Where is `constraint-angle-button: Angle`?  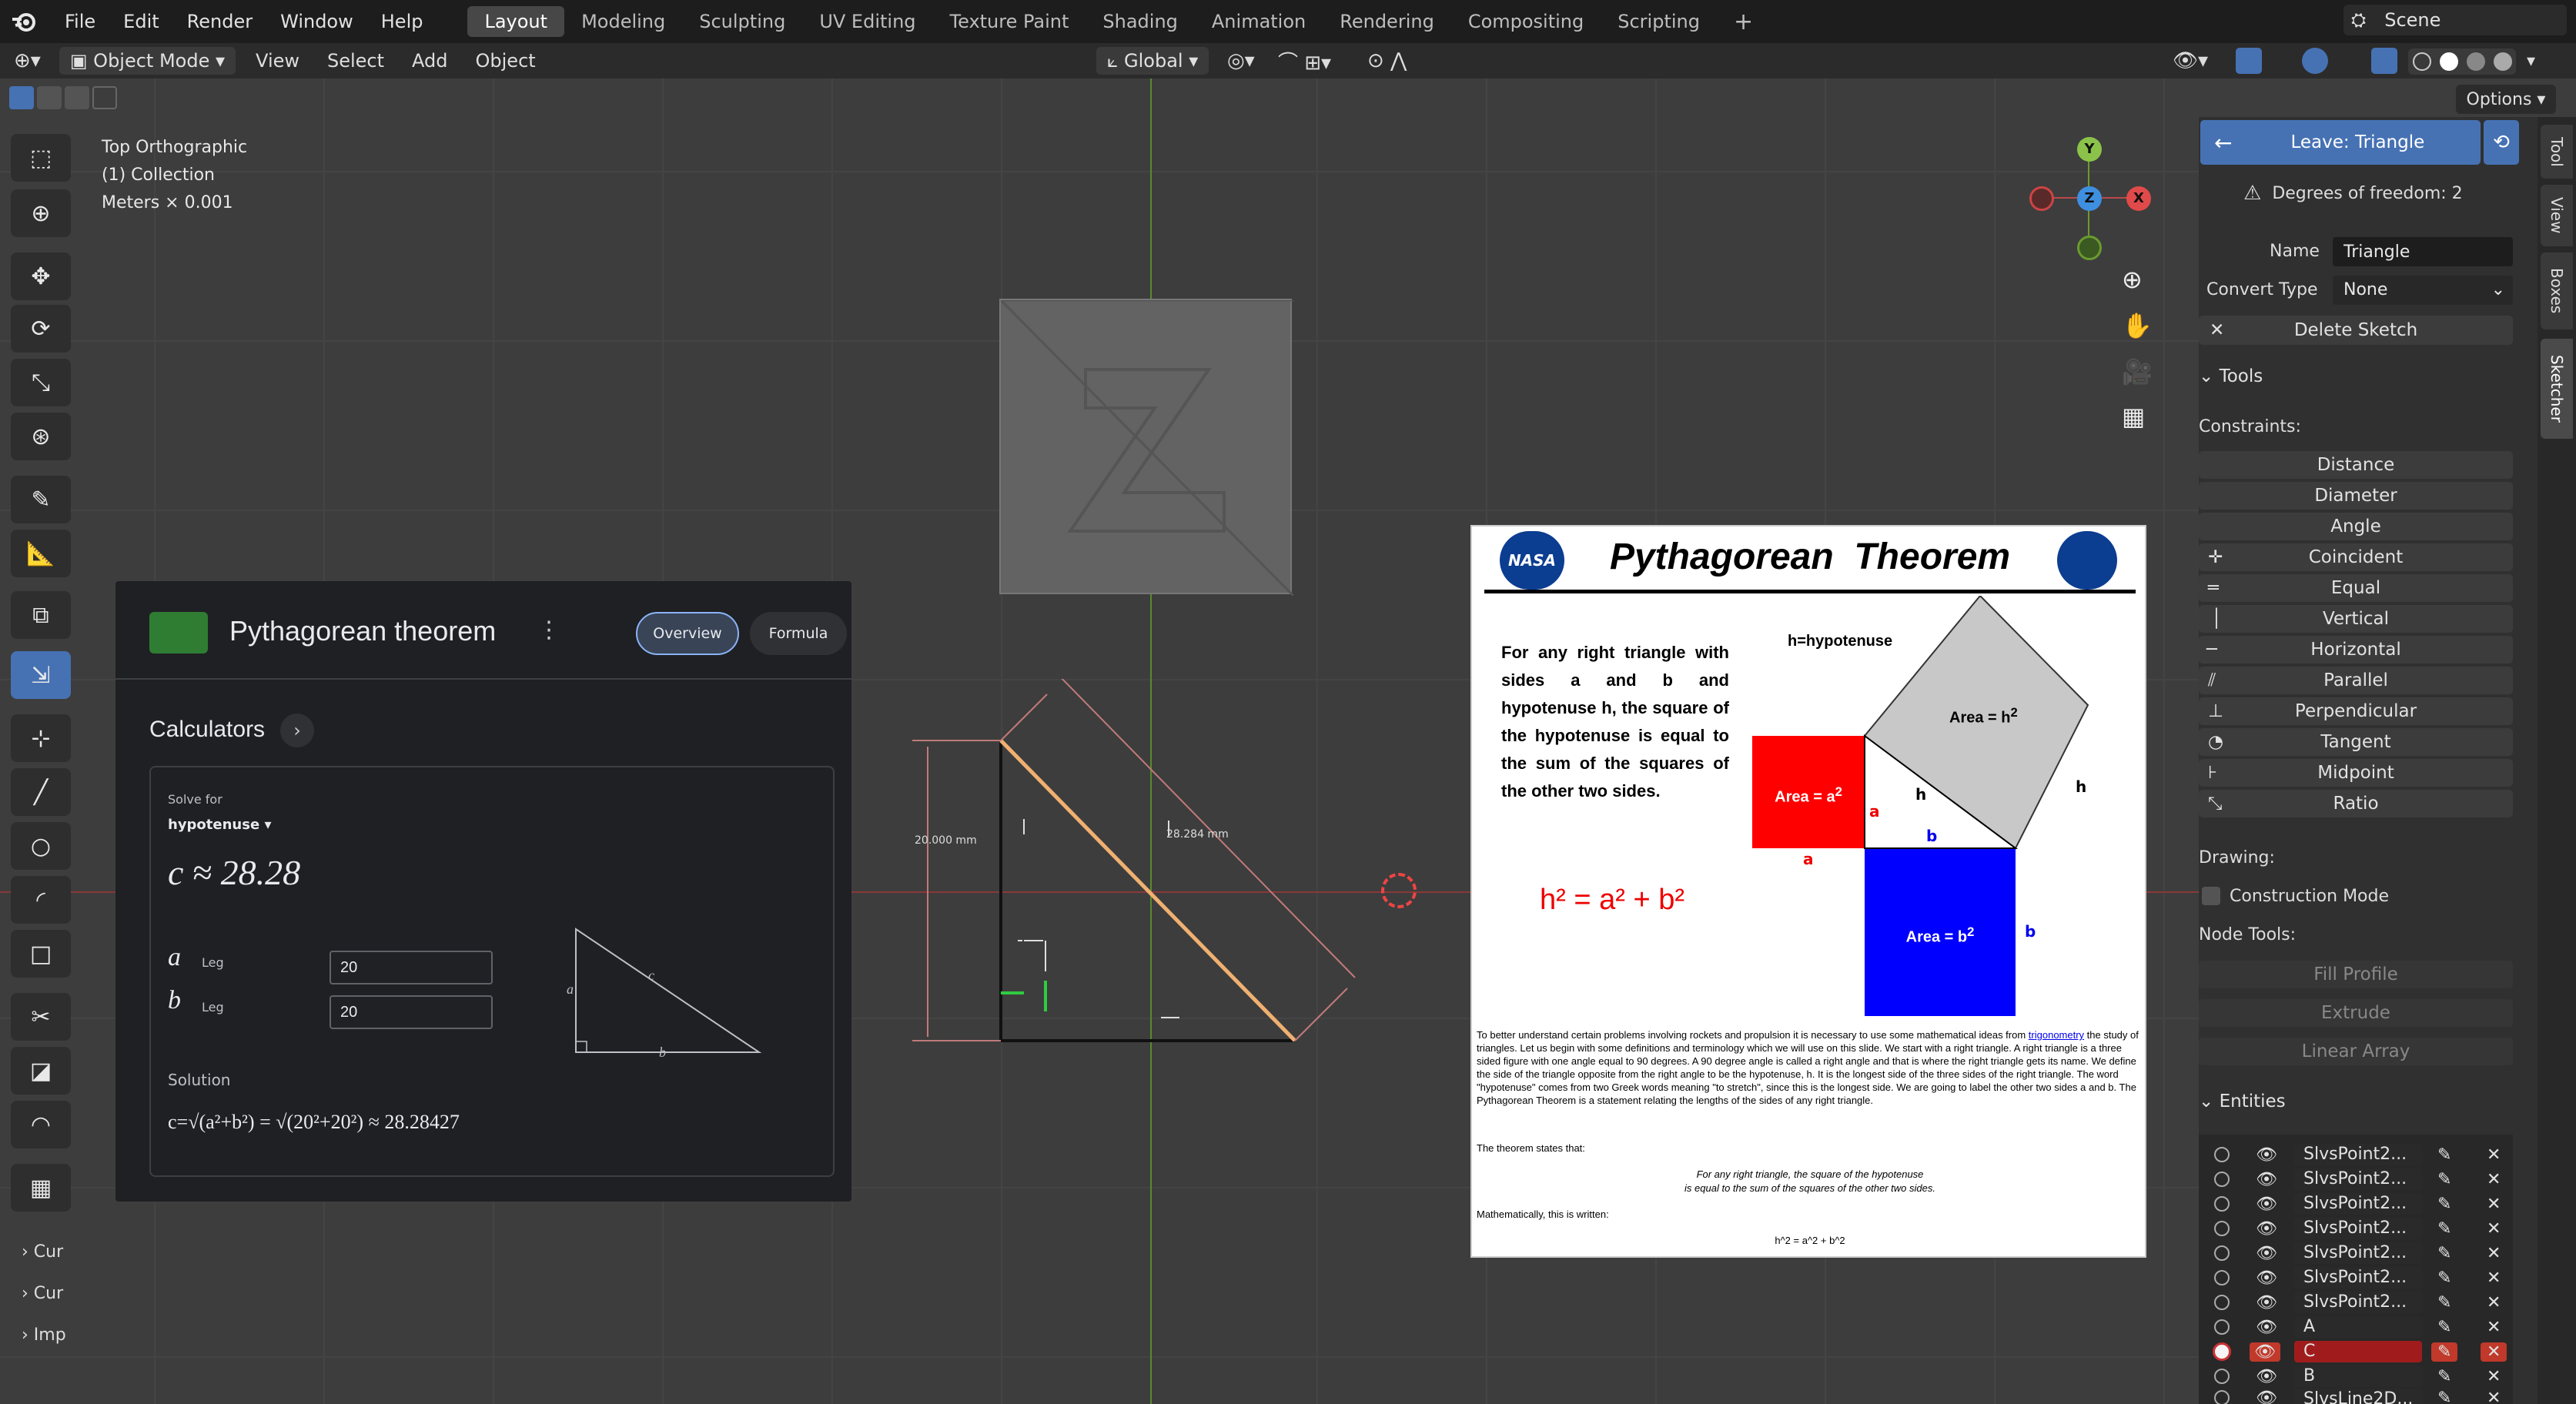
constraint-angle-button: Angle is located at coordinates (2356, 526).